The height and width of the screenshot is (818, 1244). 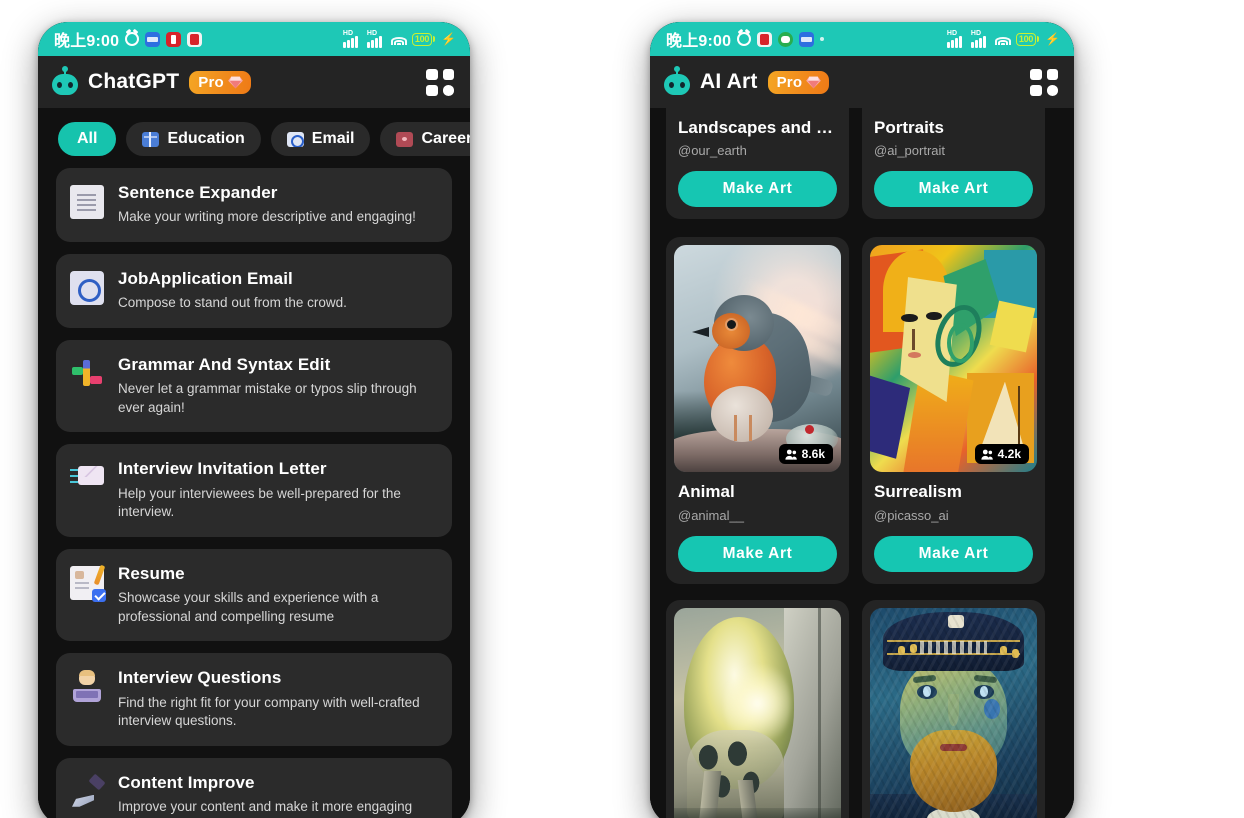 I want to click on category-chip-email: Email, so click(x=320, y=139).